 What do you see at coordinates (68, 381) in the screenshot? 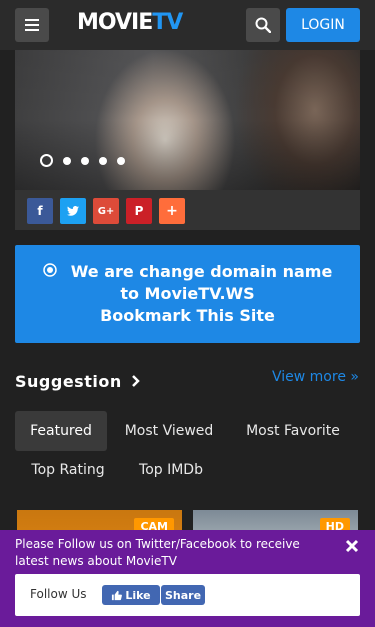
I see `suggestion-title: Suggestion` at bounding box center [68, 381].